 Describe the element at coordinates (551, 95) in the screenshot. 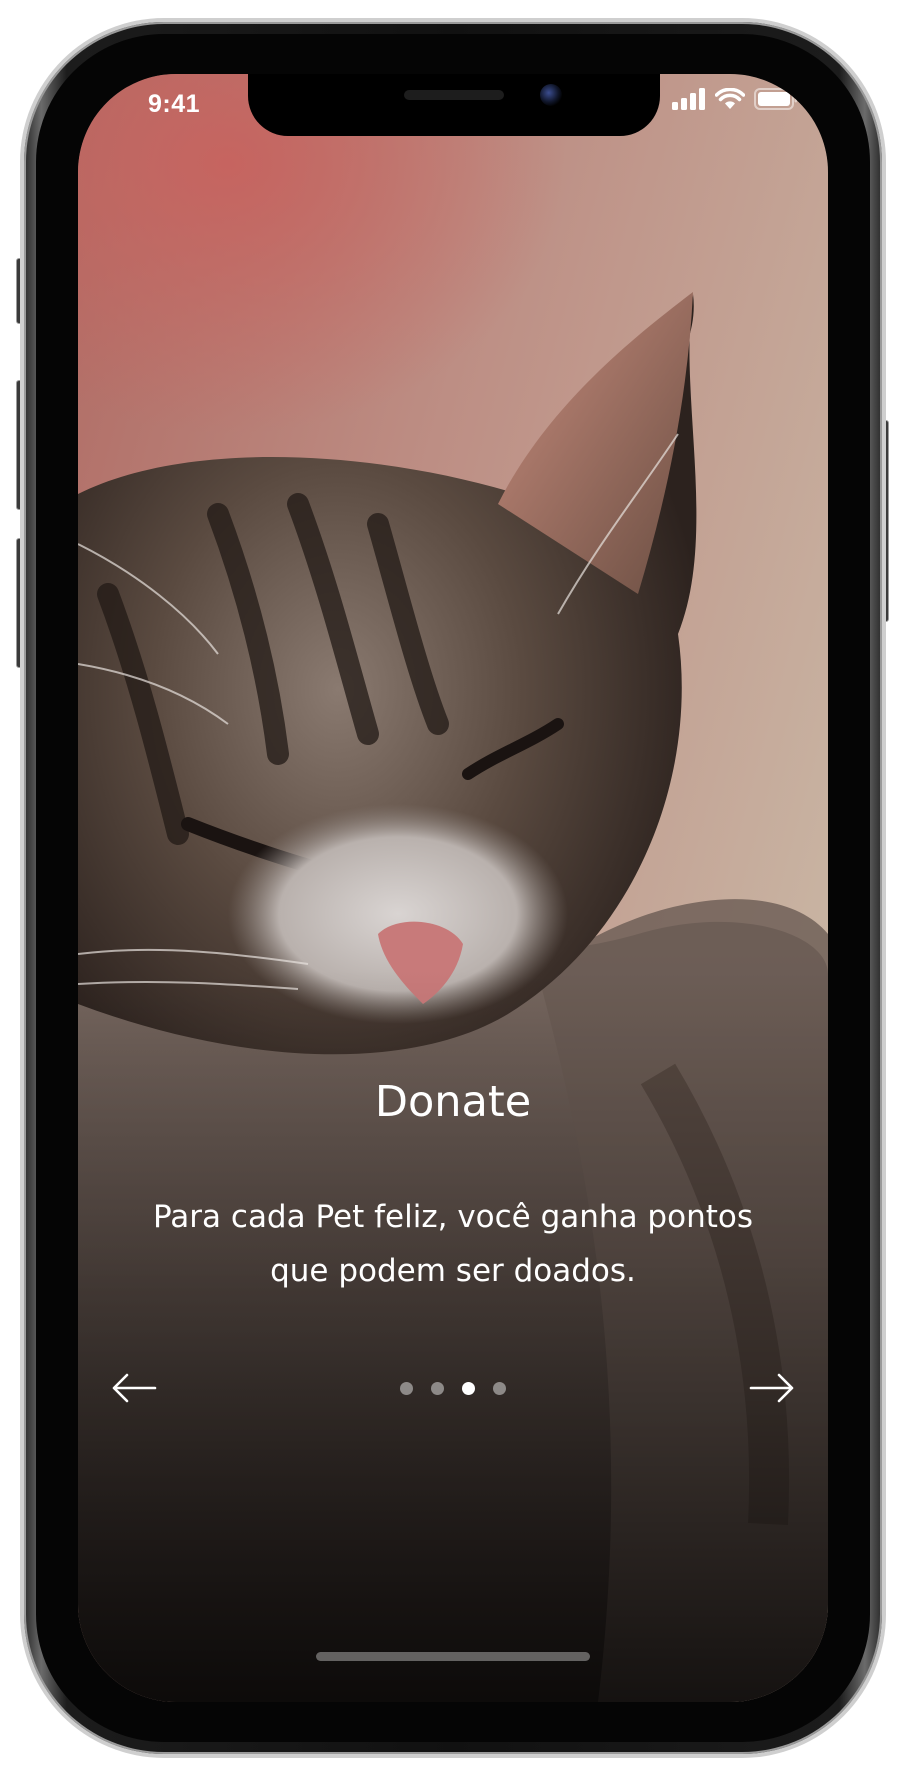

I see `front-camera` at that location.